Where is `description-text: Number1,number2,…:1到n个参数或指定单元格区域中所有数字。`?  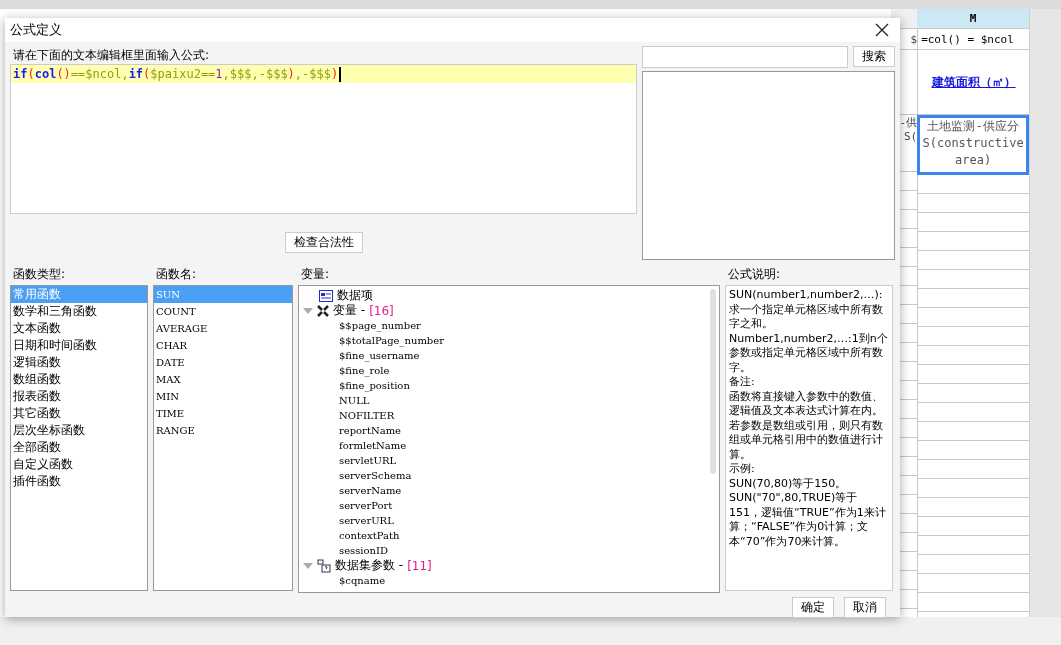
description-text: Number1,number2,…:1到n个参数或指定单元格区域中所有数字。 is located at coordinates (809, 353).